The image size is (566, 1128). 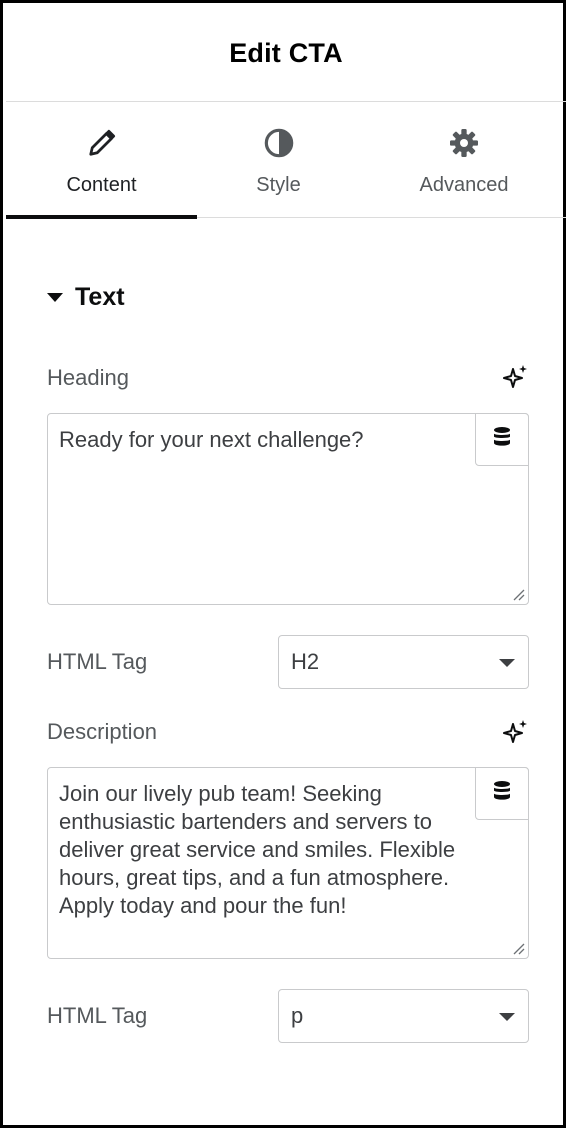 I want to click on tab-label: Style, so click(x=278, y=185).